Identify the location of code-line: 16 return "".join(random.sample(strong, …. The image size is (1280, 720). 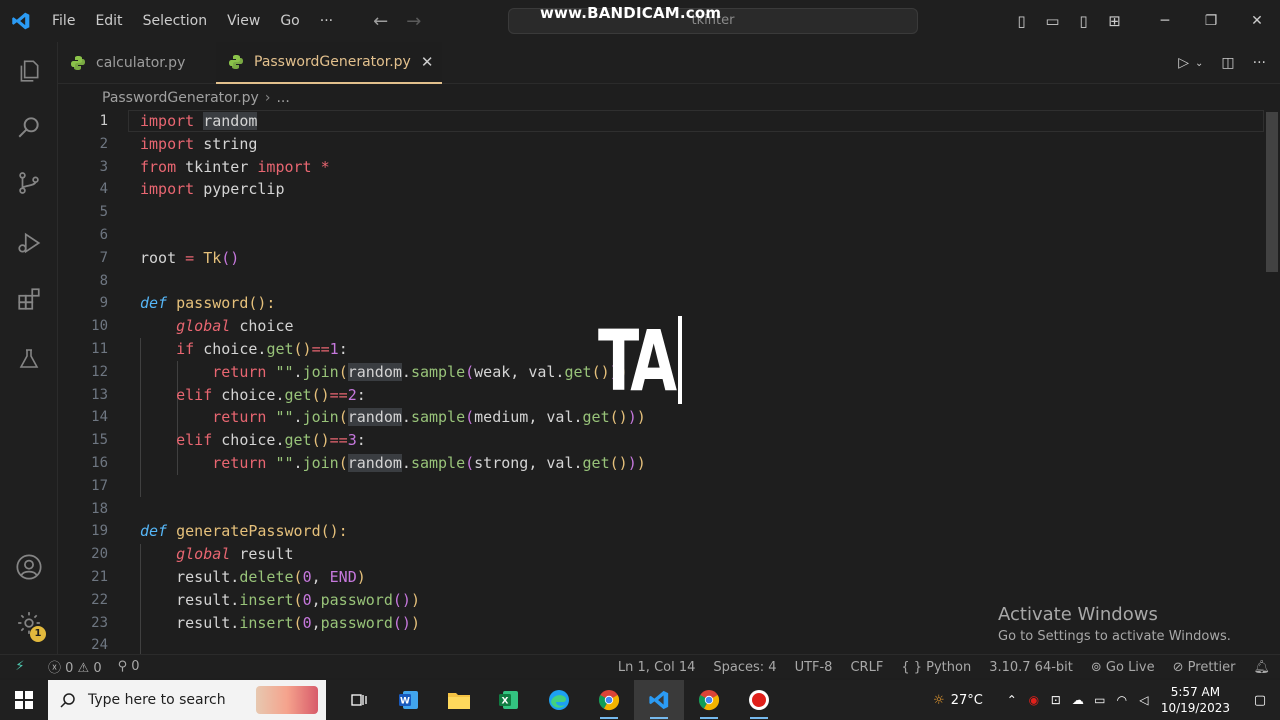
(368, 463).